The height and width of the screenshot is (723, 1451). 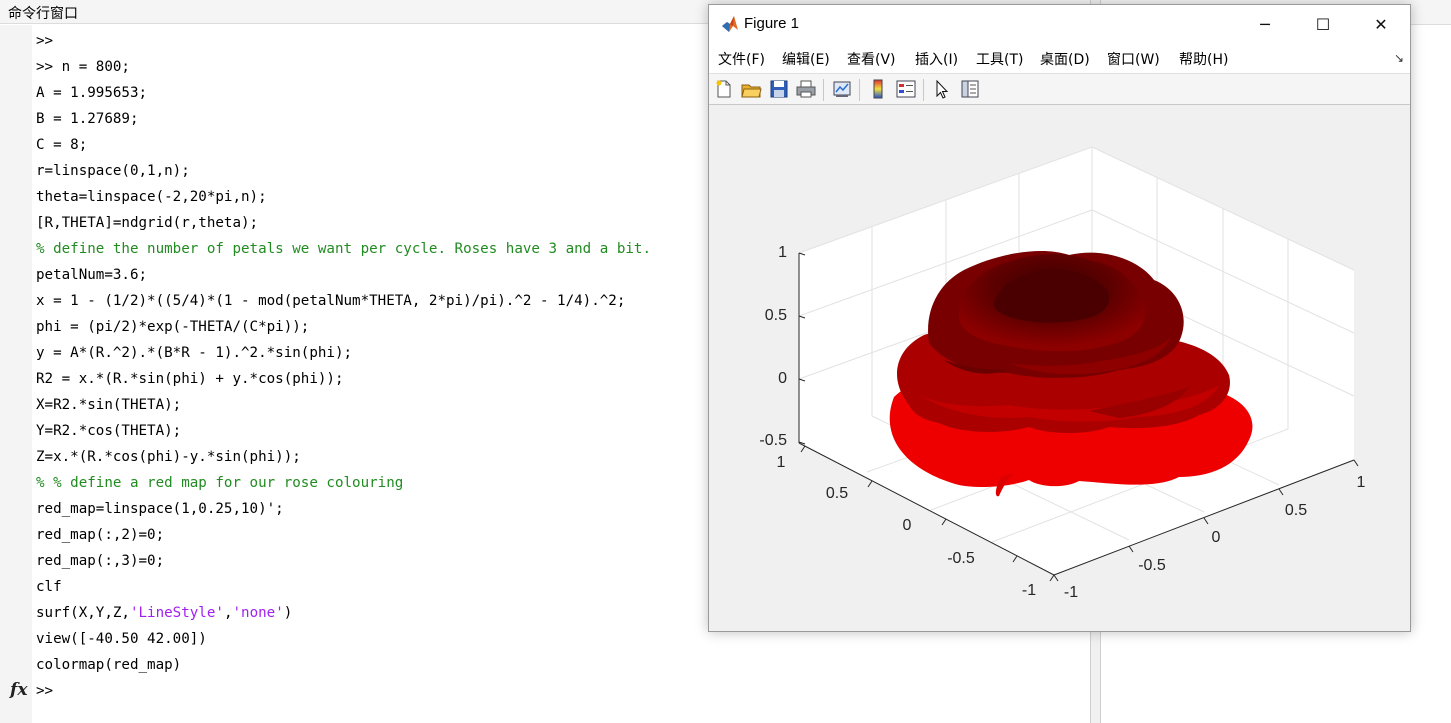 What do you see at coordinates (1381, 24) in the screenshot?
I see `close-button: ✕` at bounding box center [1381, 24].